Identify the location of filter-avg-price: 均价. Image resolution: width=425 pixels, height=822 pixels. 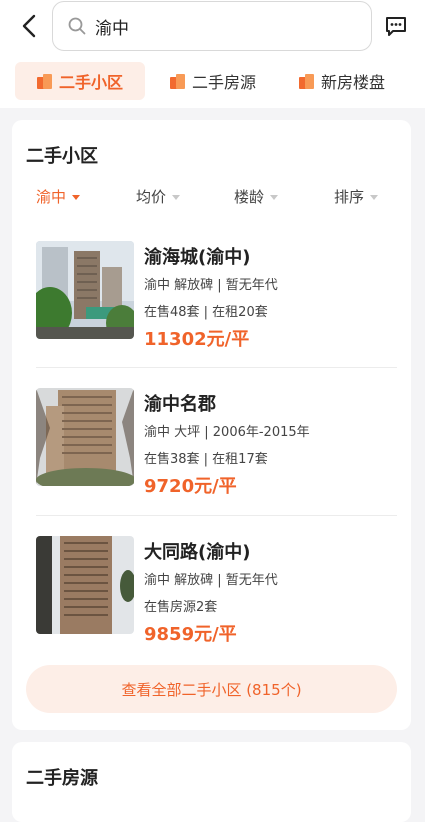
(158, 196).